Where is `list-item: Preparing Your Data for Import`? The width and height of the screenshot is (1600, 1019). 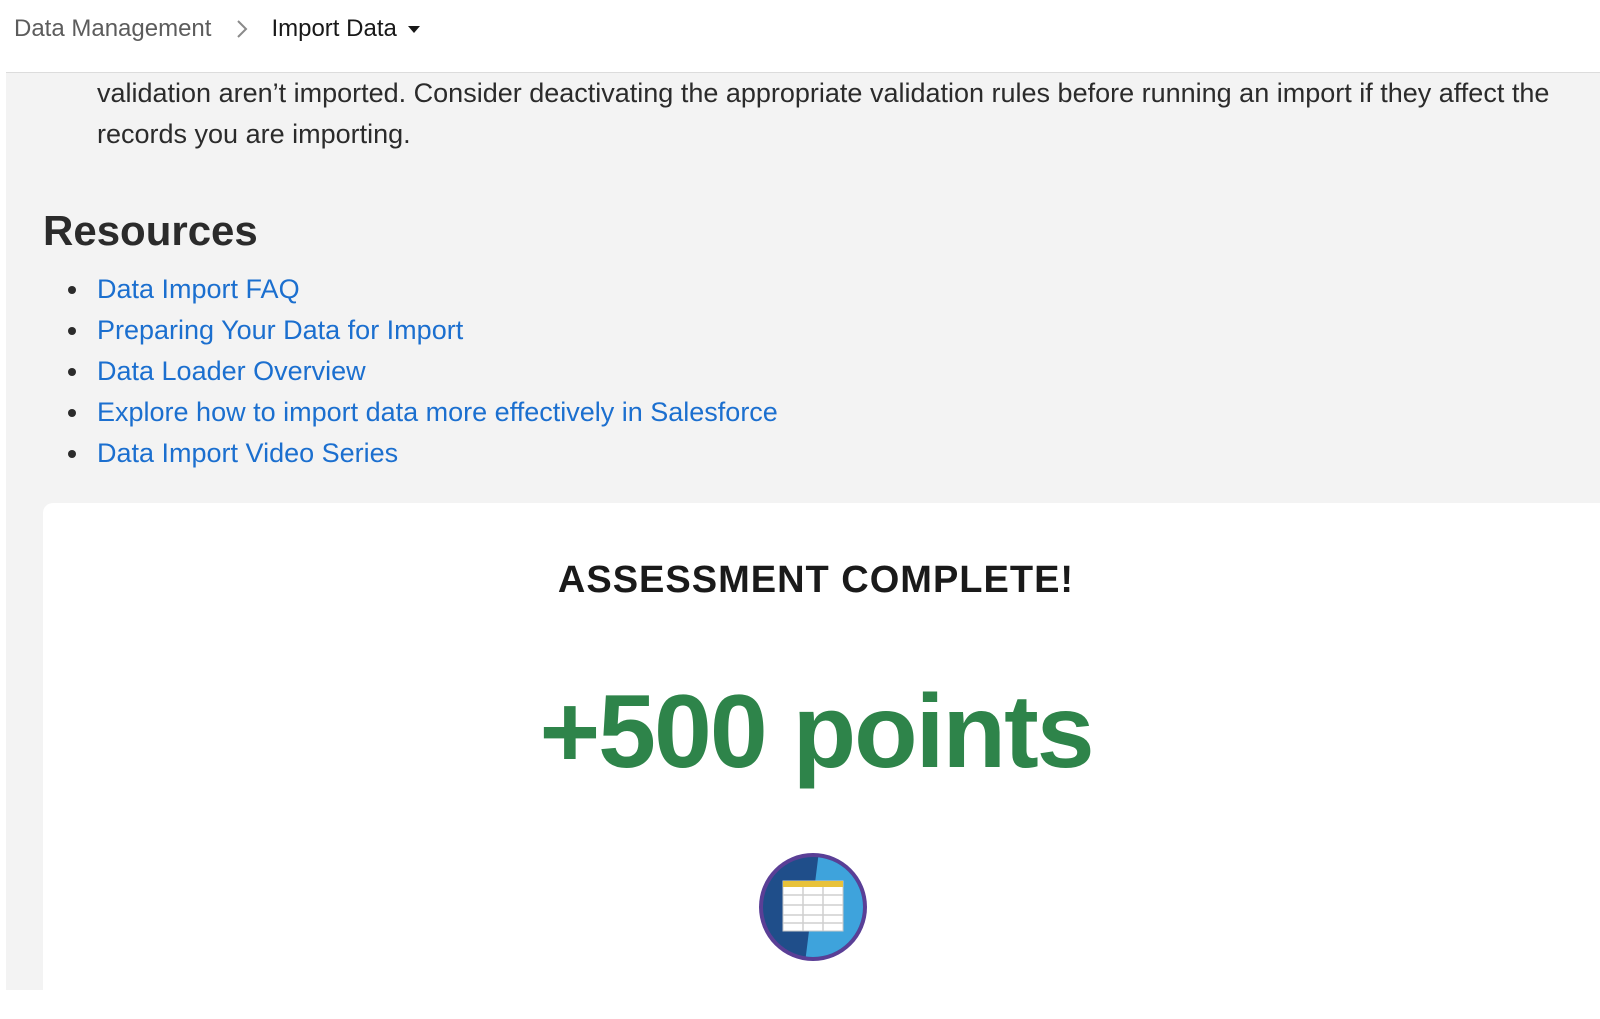 list-item: Preparing Your Data for Import is located at coordinates (423, 330).